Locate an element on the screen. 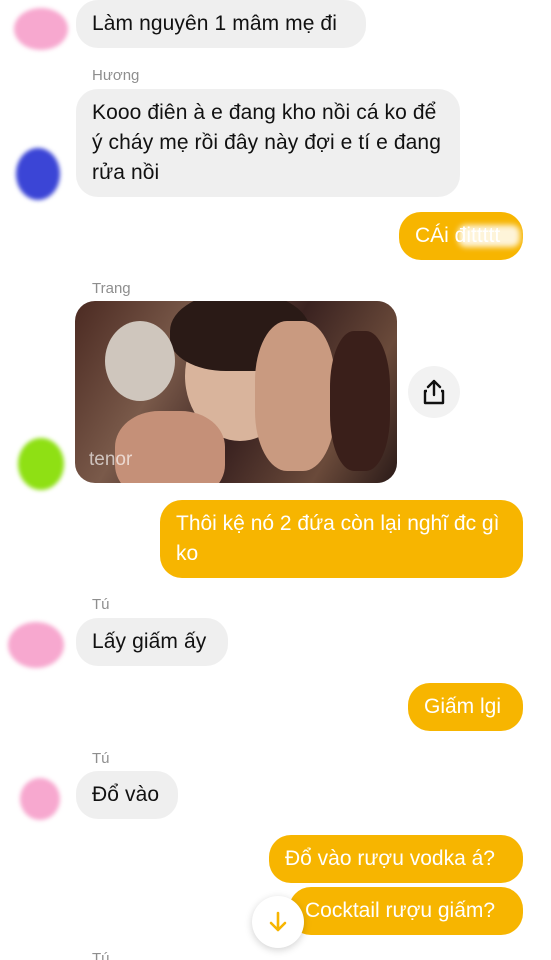  message-bubble-outgoing: Đổ vào rượu vodka á? is located at coordinates (396, 859).